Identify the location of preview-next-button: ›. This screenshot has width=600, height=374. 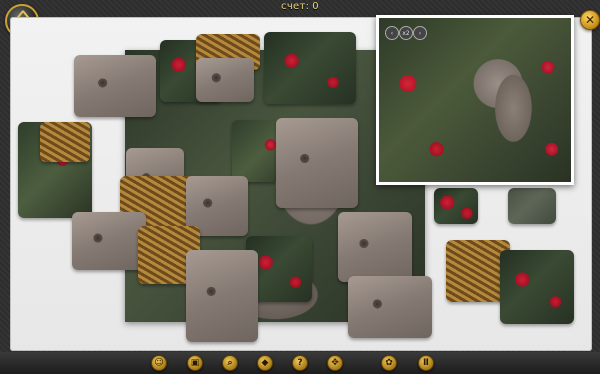
(420, 33).